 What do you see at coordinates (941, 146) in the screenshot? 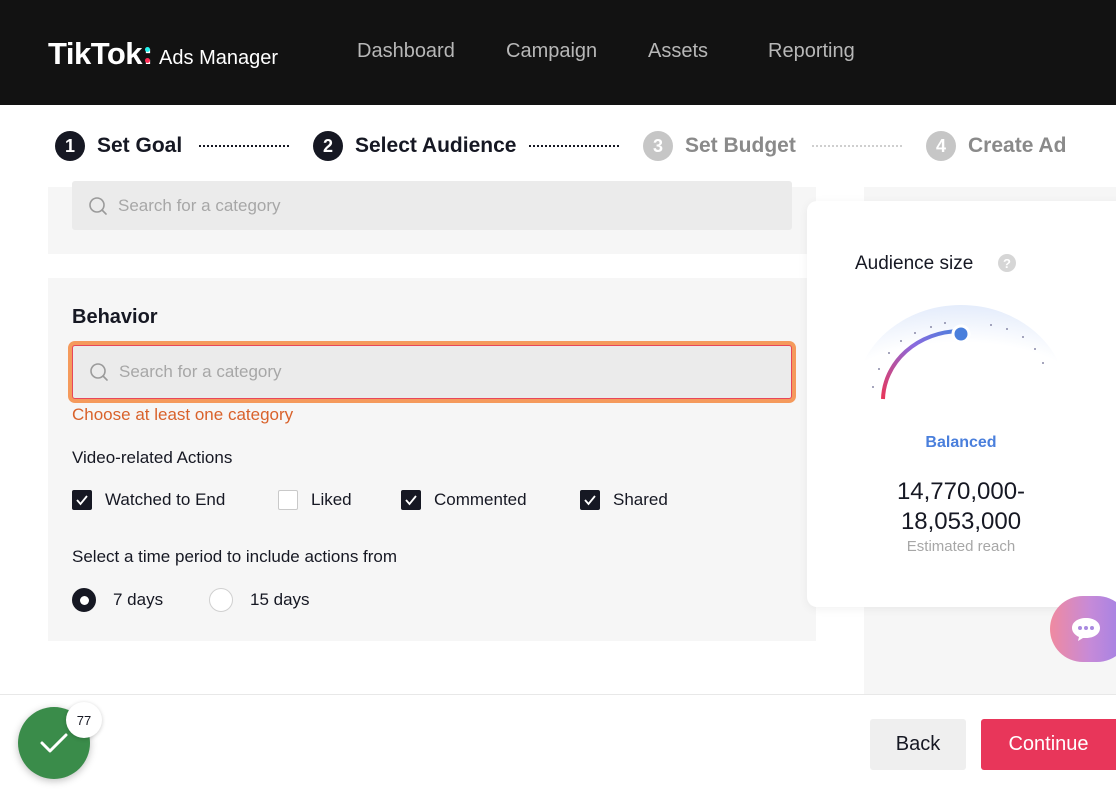
I see `step-number: 4` at bounding box center [941, 146].